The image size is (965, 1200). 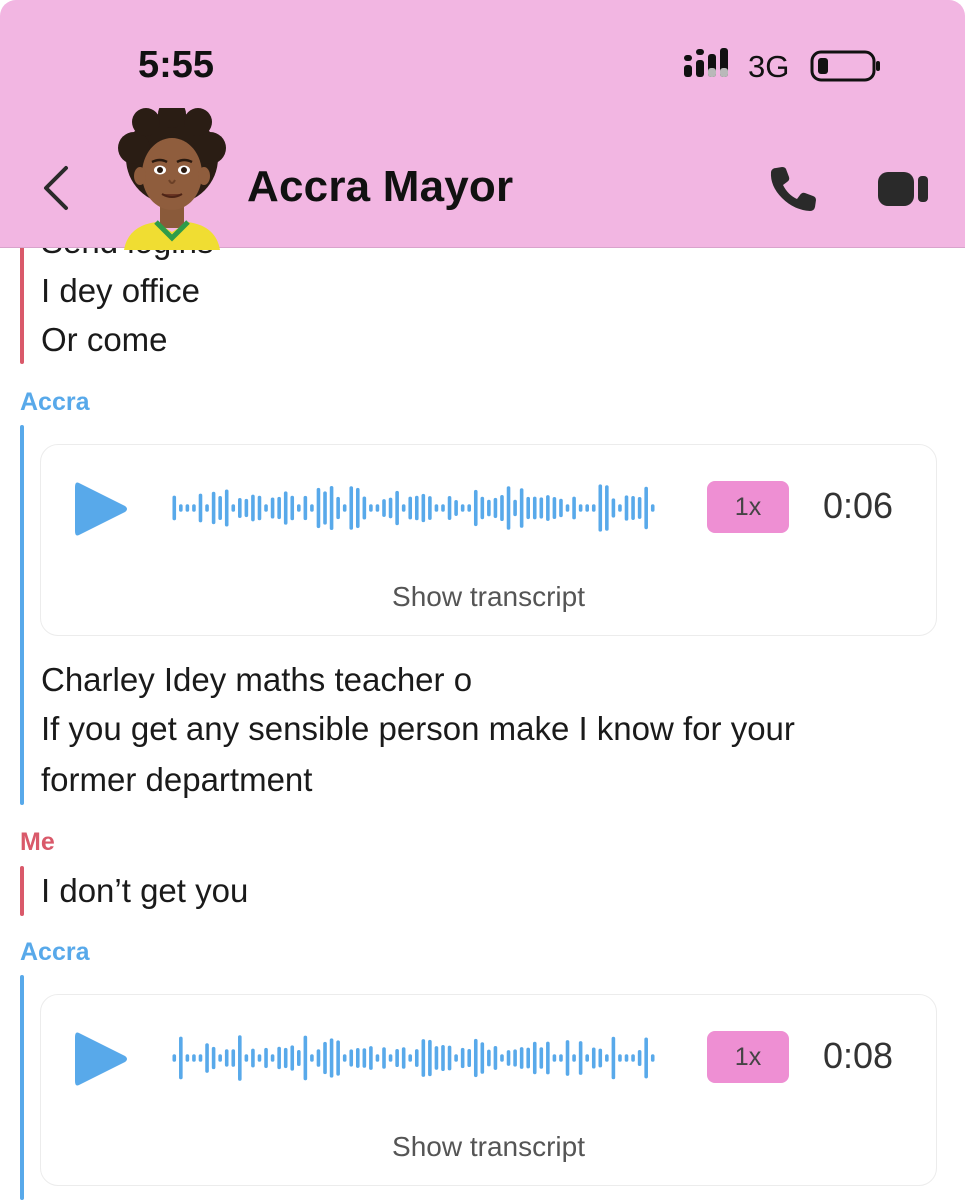 I want to click on battery-low-icon, so click(x=845, y=66).